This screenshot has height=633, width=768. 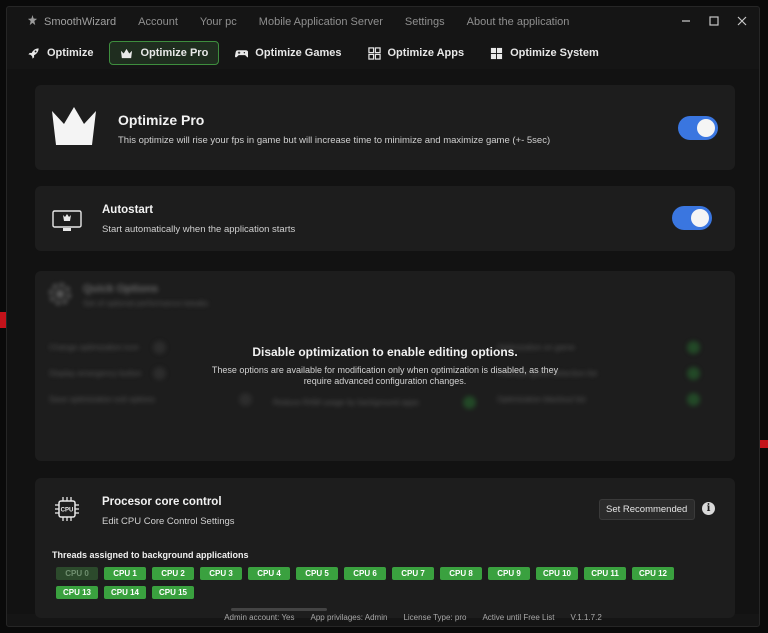 I want to click on tab-optimize-games: Optimize Games, so click(x=288, y=53).